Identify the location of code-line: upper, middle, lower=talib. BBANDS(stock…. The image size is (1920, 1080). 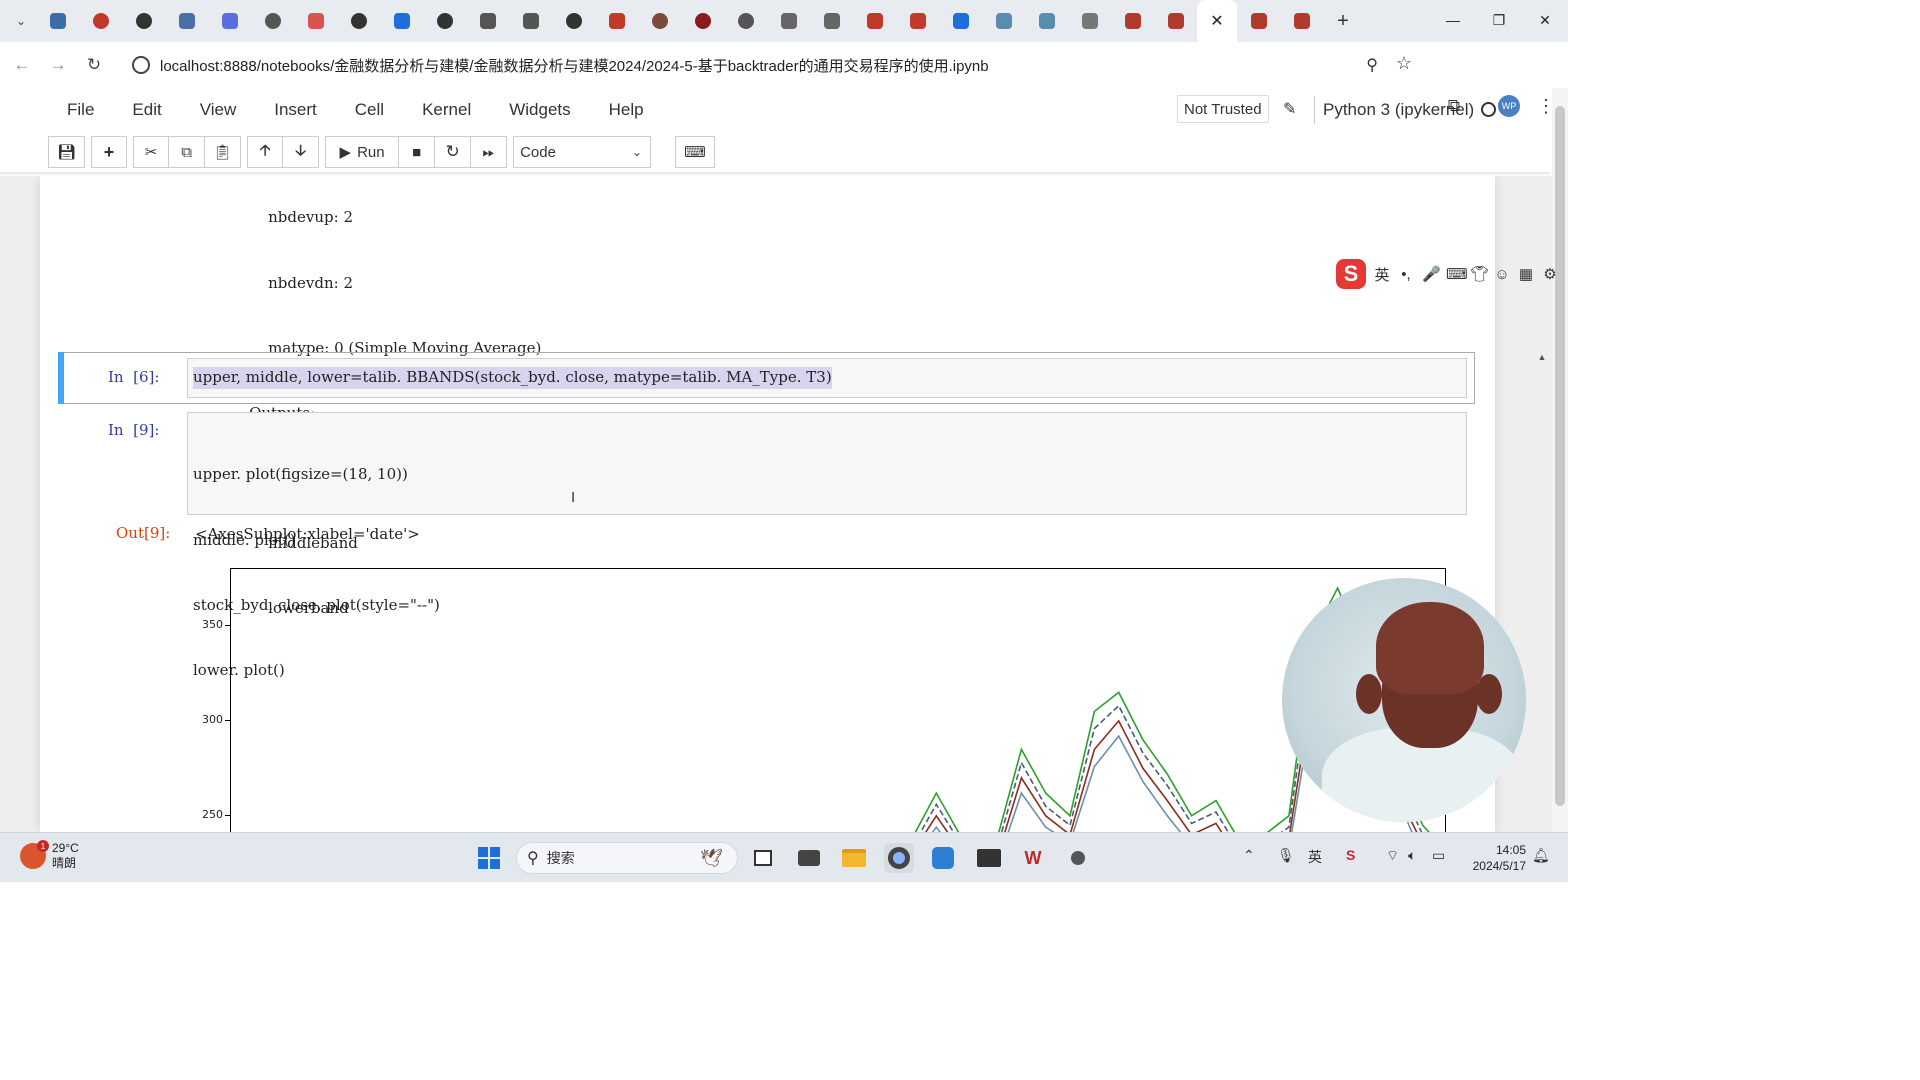
(512, 378).